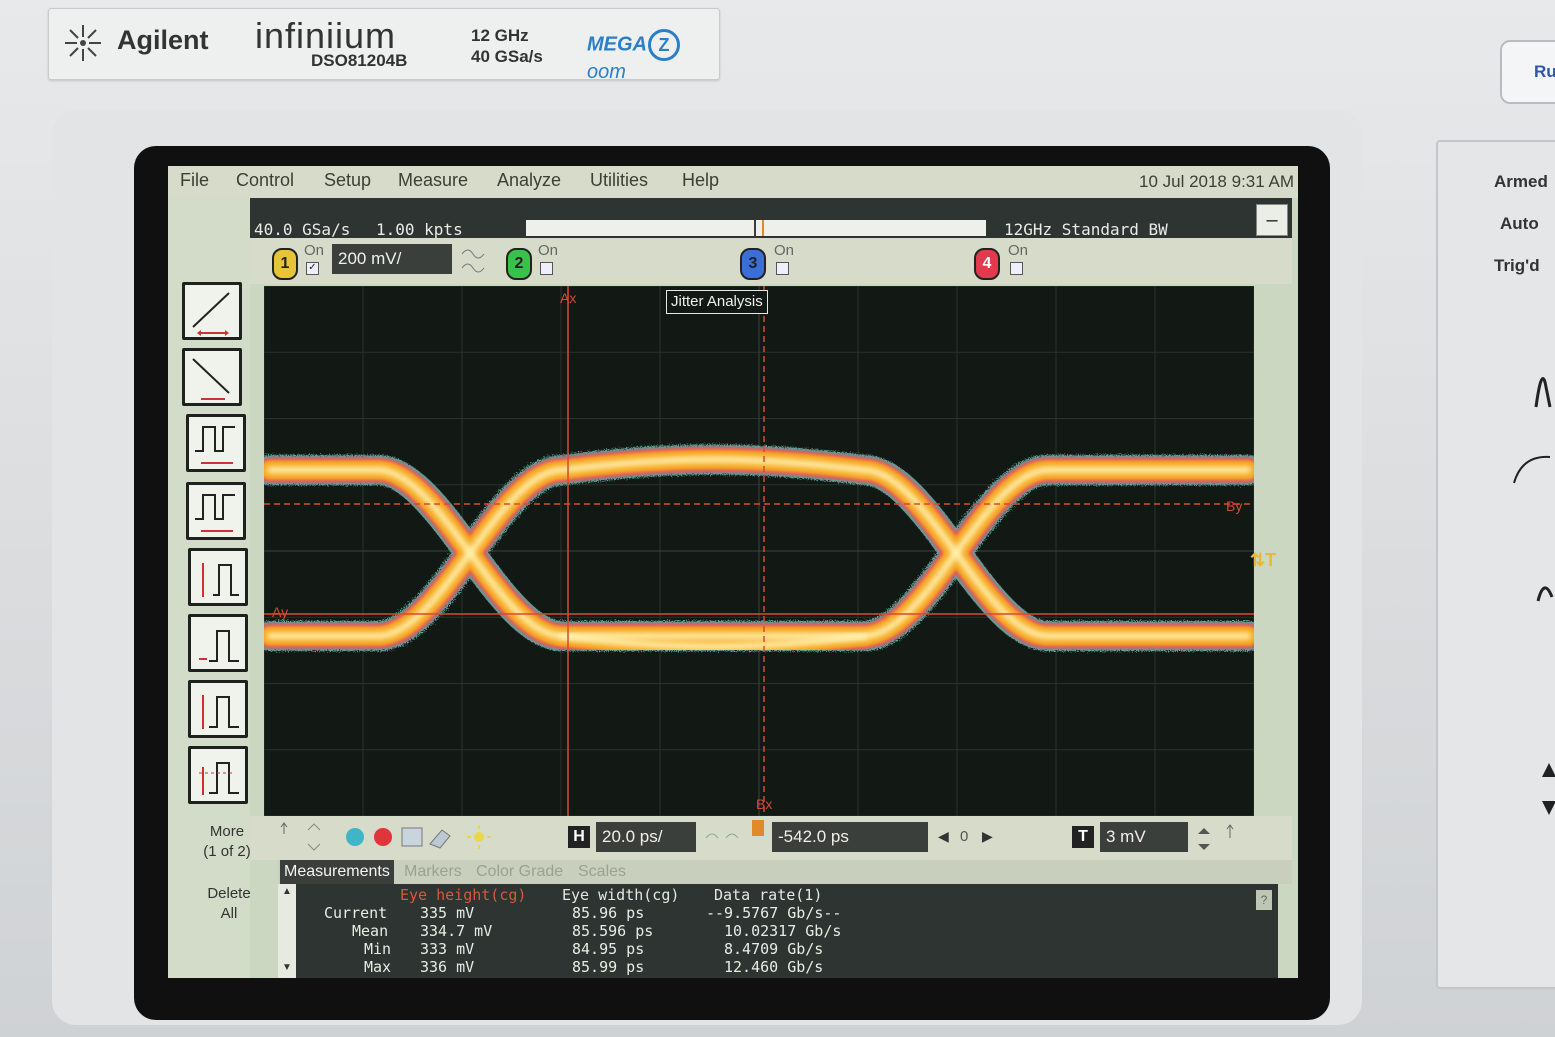 This screenshot has height=1037, width=1555. What do you see at coordinates (302, 229) in the screenshot?
I see `sample-rate: 40.0 GSa/s` at bounding box center [302, 229].